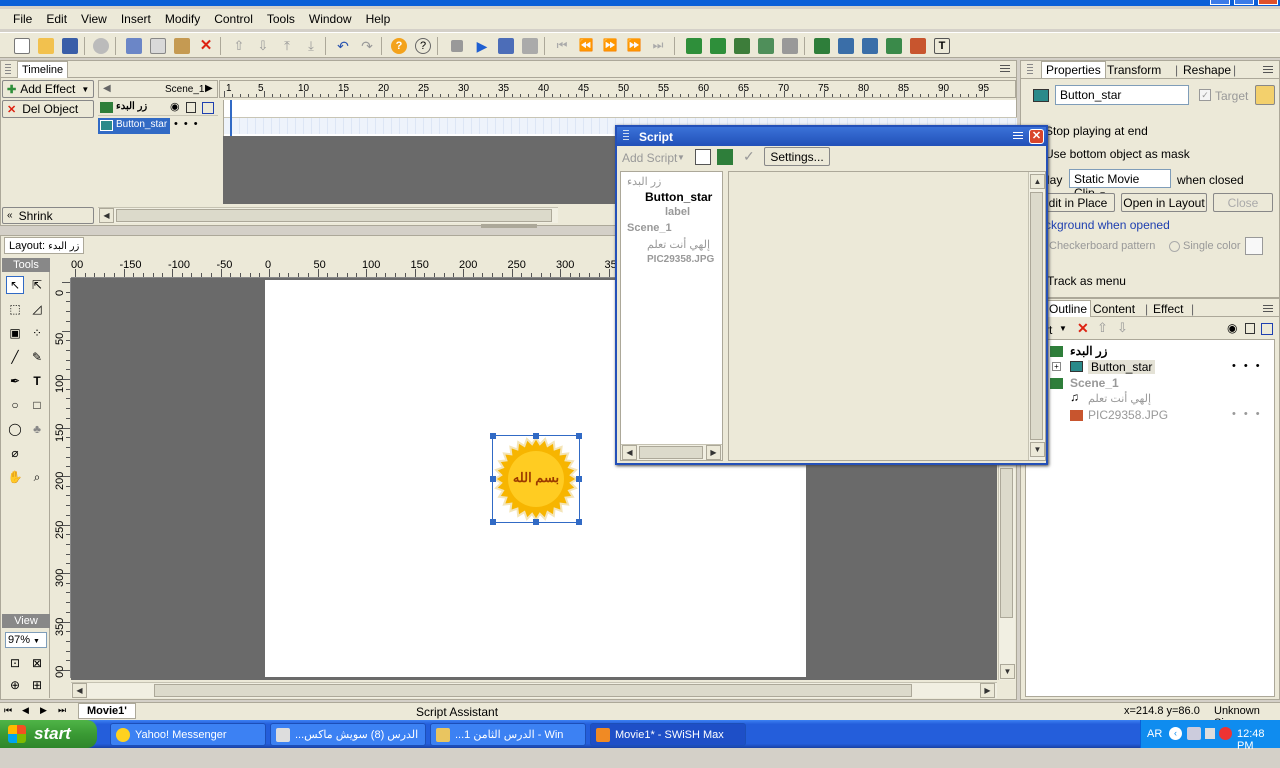 The height and width of the screenshot is (768, 1280). Describe the element at coordinates (62, 710) in the screenshot. I see `last-movie-icon: ⏭` at that location.